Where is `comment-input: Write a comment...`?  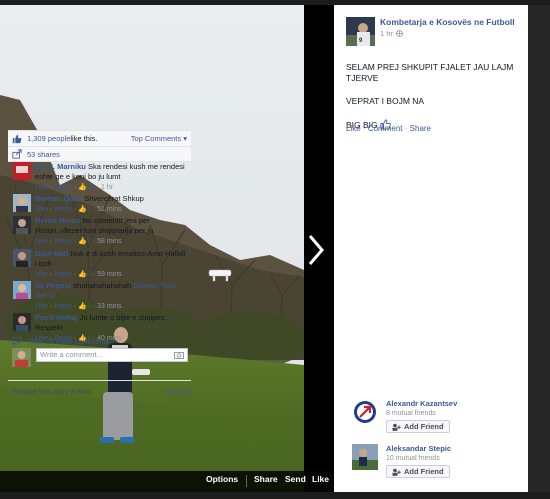
comment-input: Write a comment... is located at coordinates (112, 355).